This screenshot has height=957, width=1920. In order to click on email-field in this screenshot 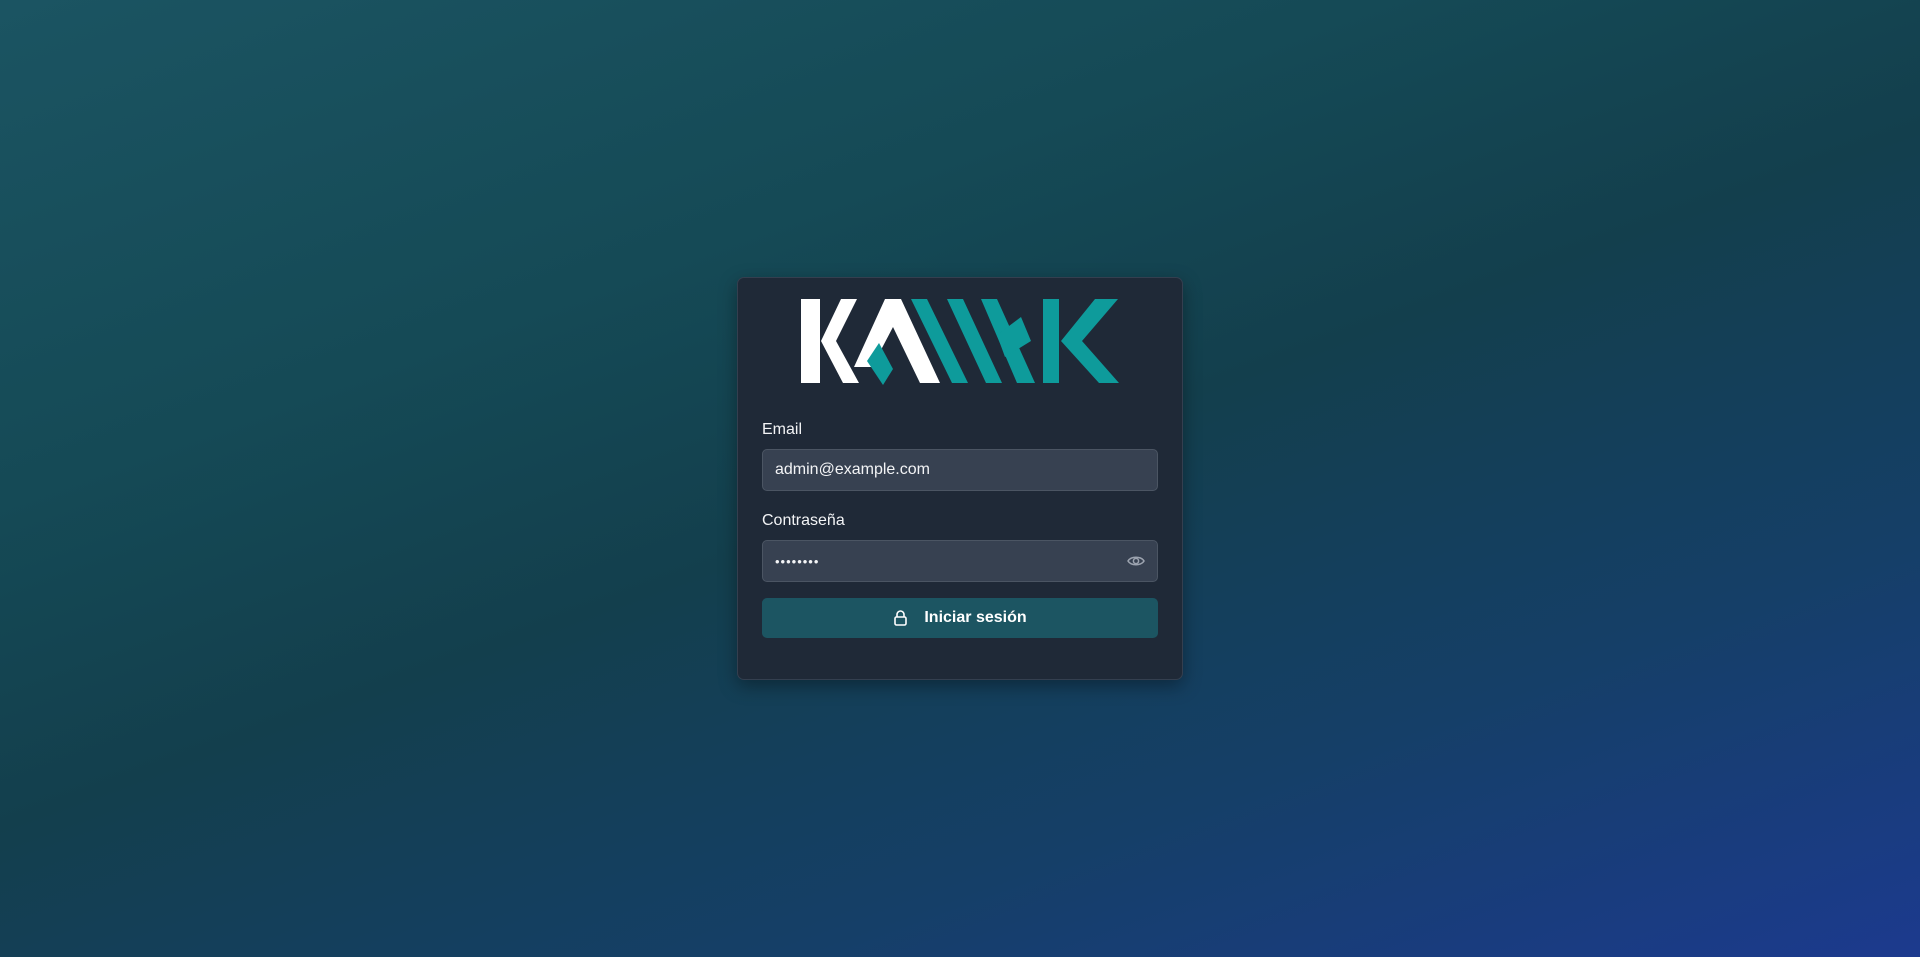, I will do `click(960, 470)`.